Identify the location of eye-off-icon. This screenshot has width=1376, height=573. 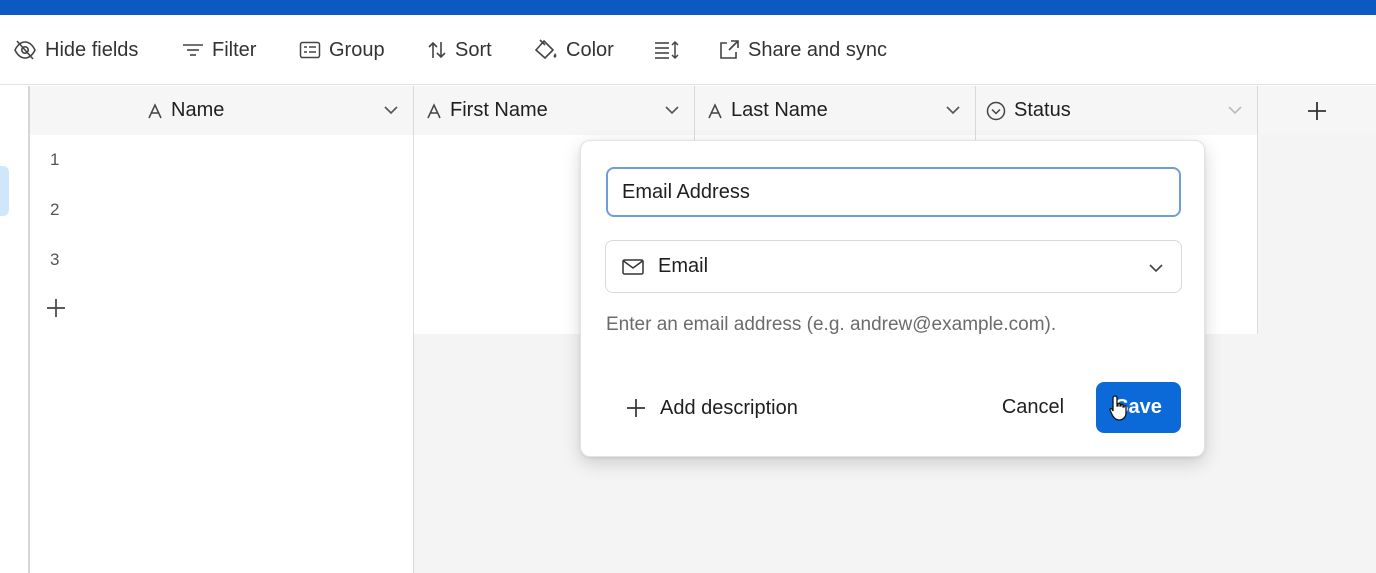
(25, 50).